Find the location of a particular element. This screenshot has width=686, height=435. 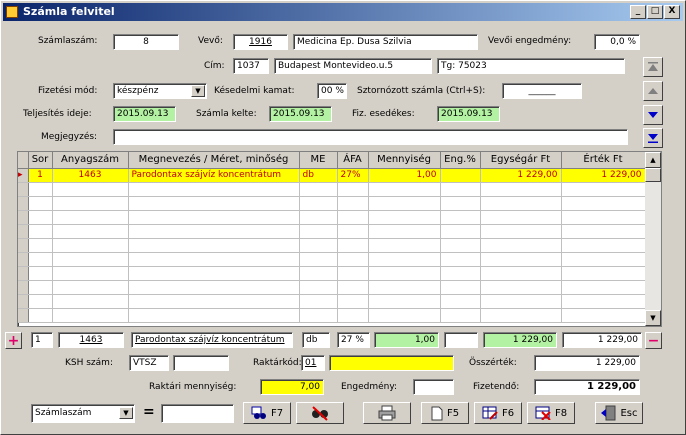

col-header-me: ME is located at coordinates (318, 160).